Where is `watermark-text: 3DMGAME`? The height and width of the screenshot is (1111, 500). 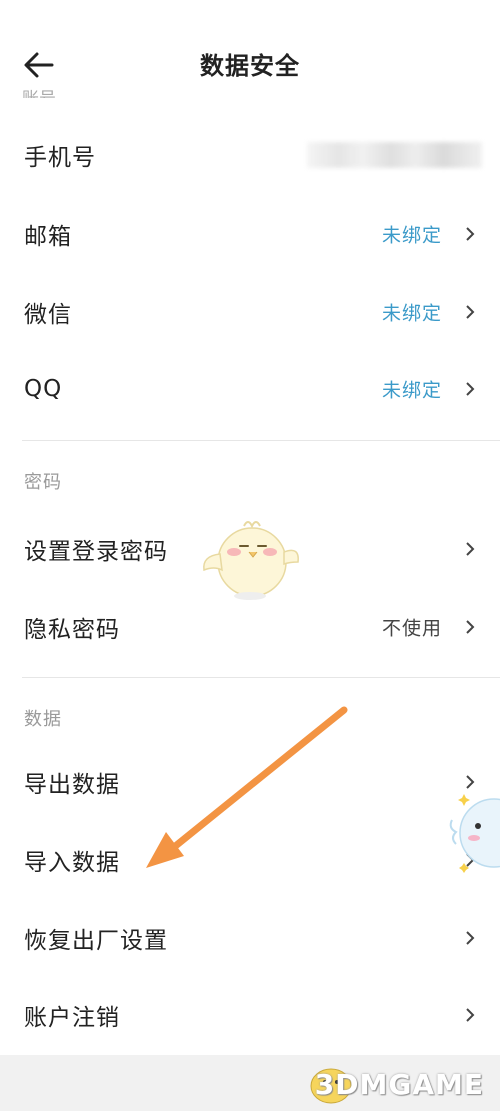 watermark-text: 3DMGAME is located at coordinates (399, 1084).